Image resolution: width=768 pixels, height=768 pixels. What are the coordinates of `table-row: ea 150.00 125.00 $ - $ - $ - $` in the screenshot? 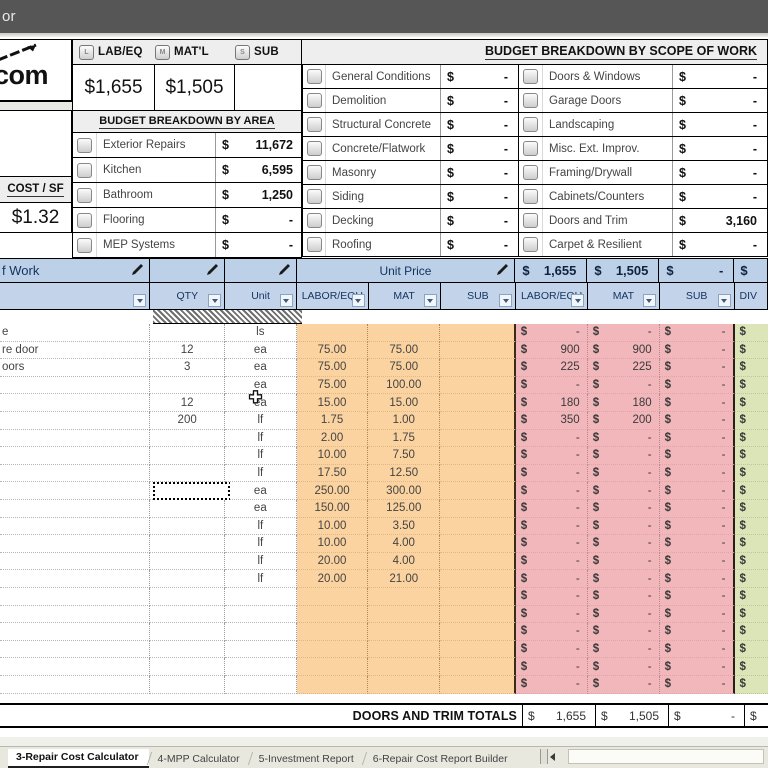 It's located at (384, 509).